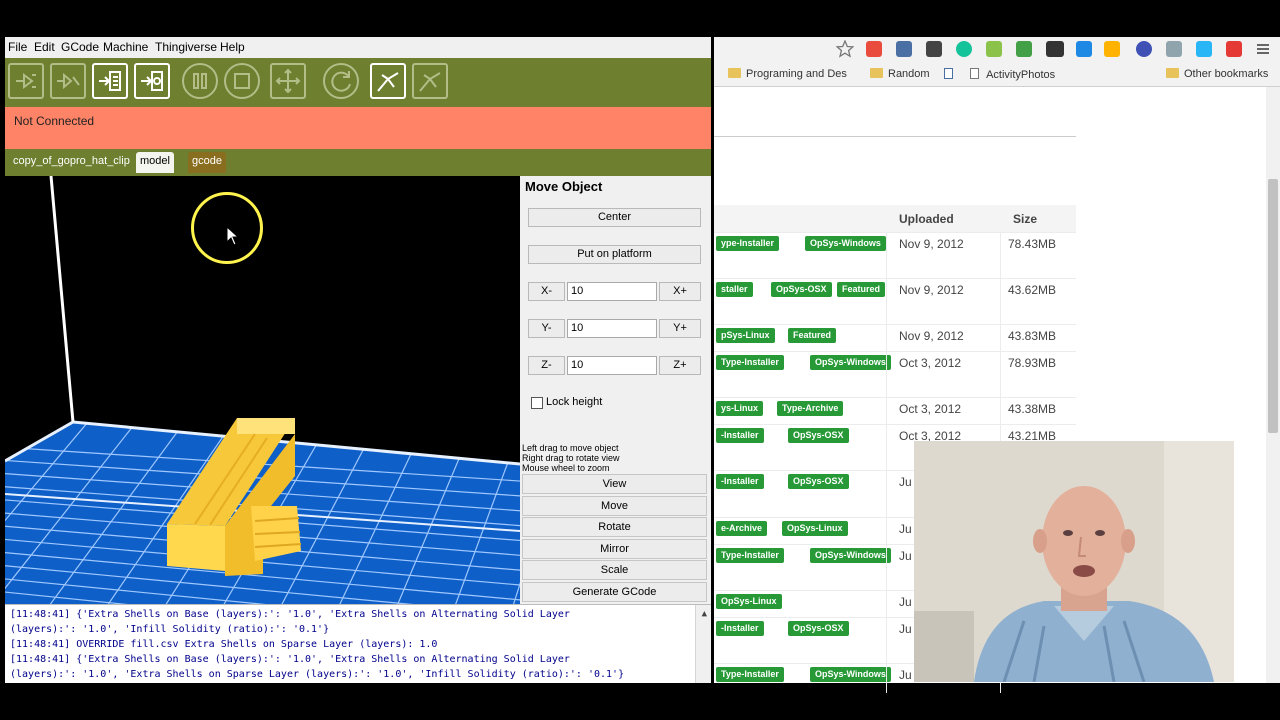  Describe the element at coordinates (895, 337) in the screenshot. I see `table-row: pSys-Linux Featured Nov 9, 2012 43.83MB` at that location.